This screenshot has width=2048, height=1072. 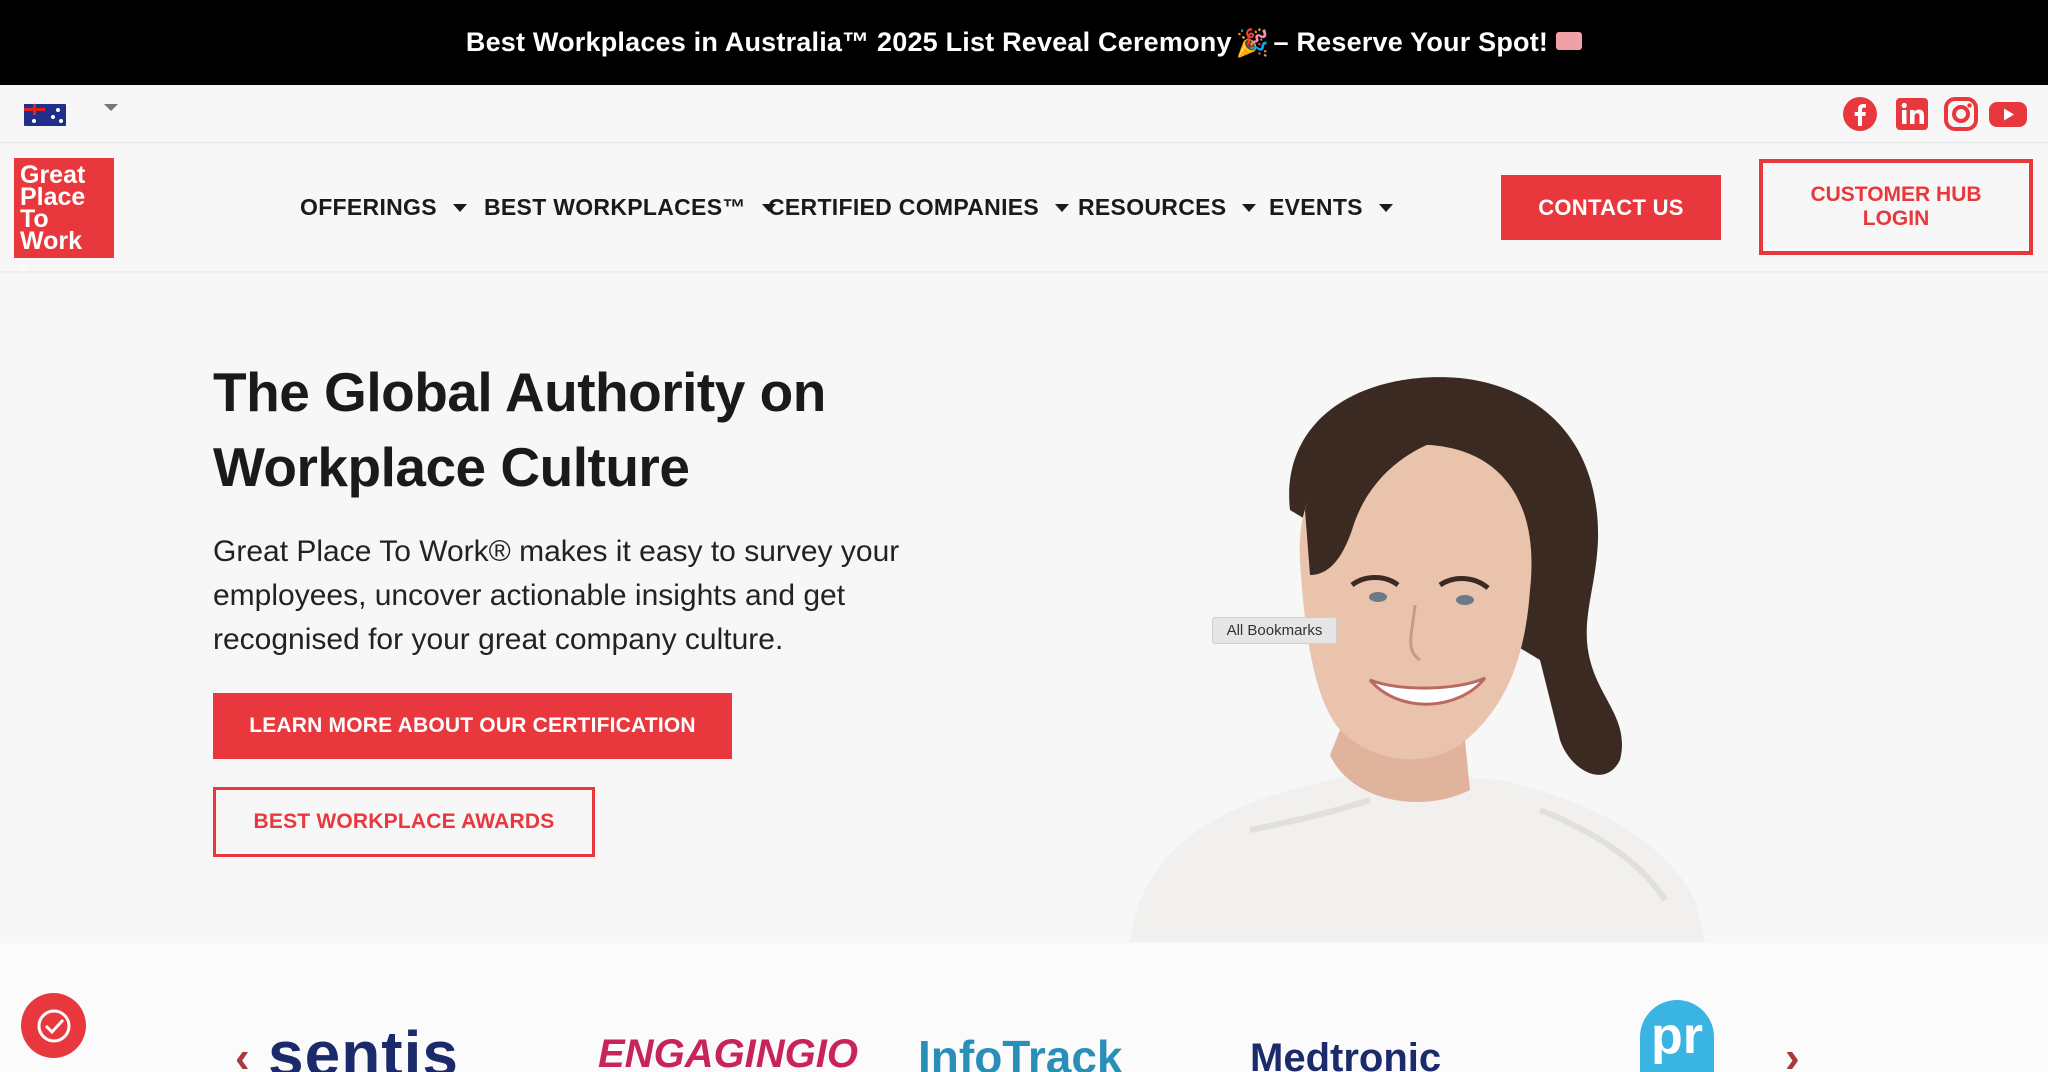 I want to click on party-popper-emoji: 🎉, so click(x=1252, y=42).